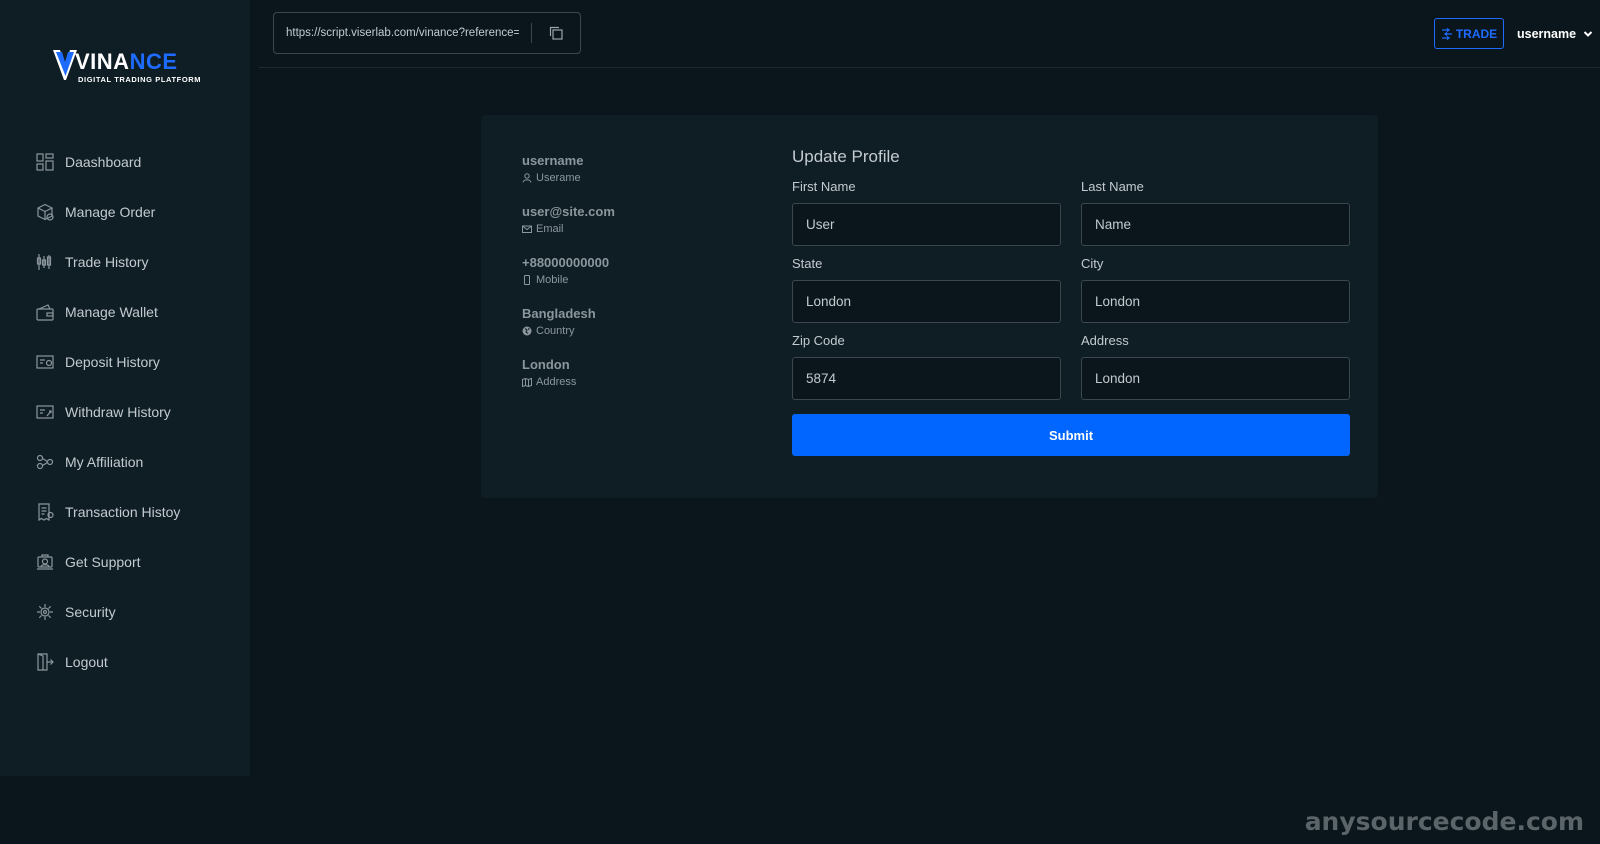 The width and height of the screenshot is (1600, 844). What do you see at coordinates (125, 612) in the screenshot?
I see `sidebar-item-security: Security` at bounding box center [125, 612].